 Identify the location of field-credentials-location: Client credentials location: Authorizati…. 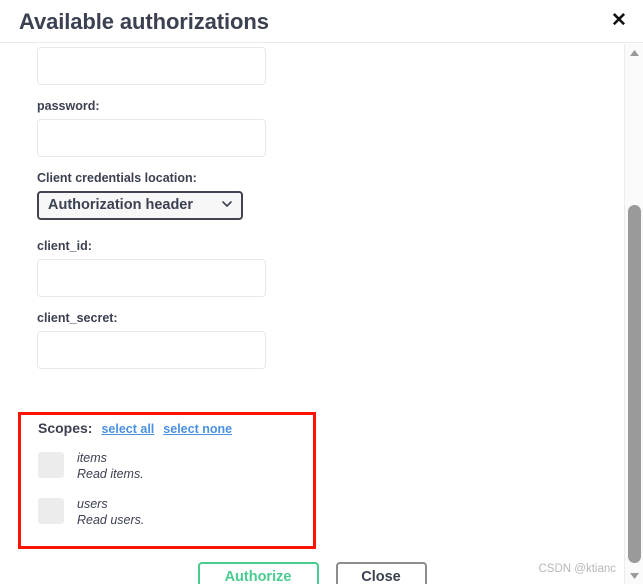
(187, 198).